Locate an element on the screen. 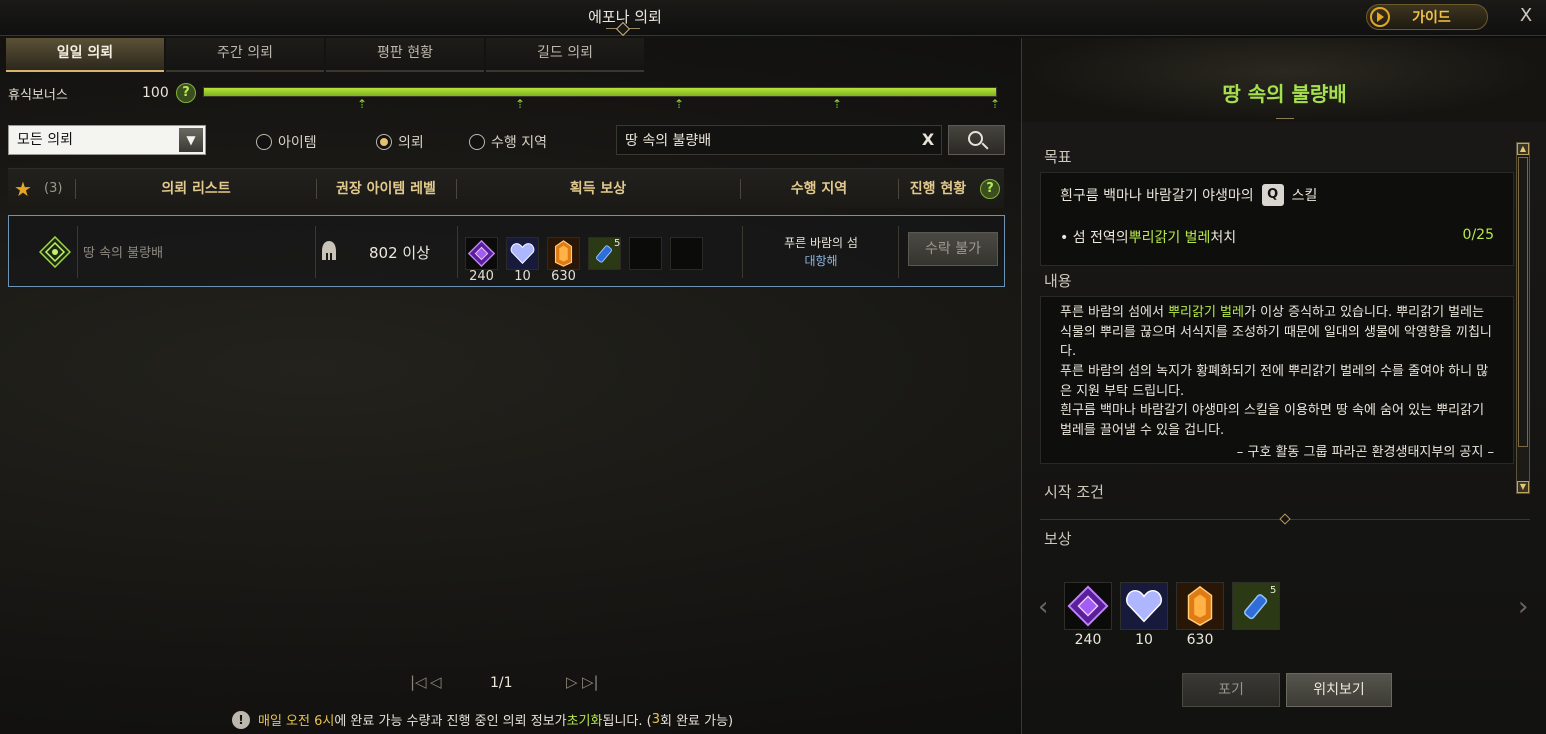 This screenshot has height=734, width=1546. reward-count: 240 is located at coordinates (481, 276).